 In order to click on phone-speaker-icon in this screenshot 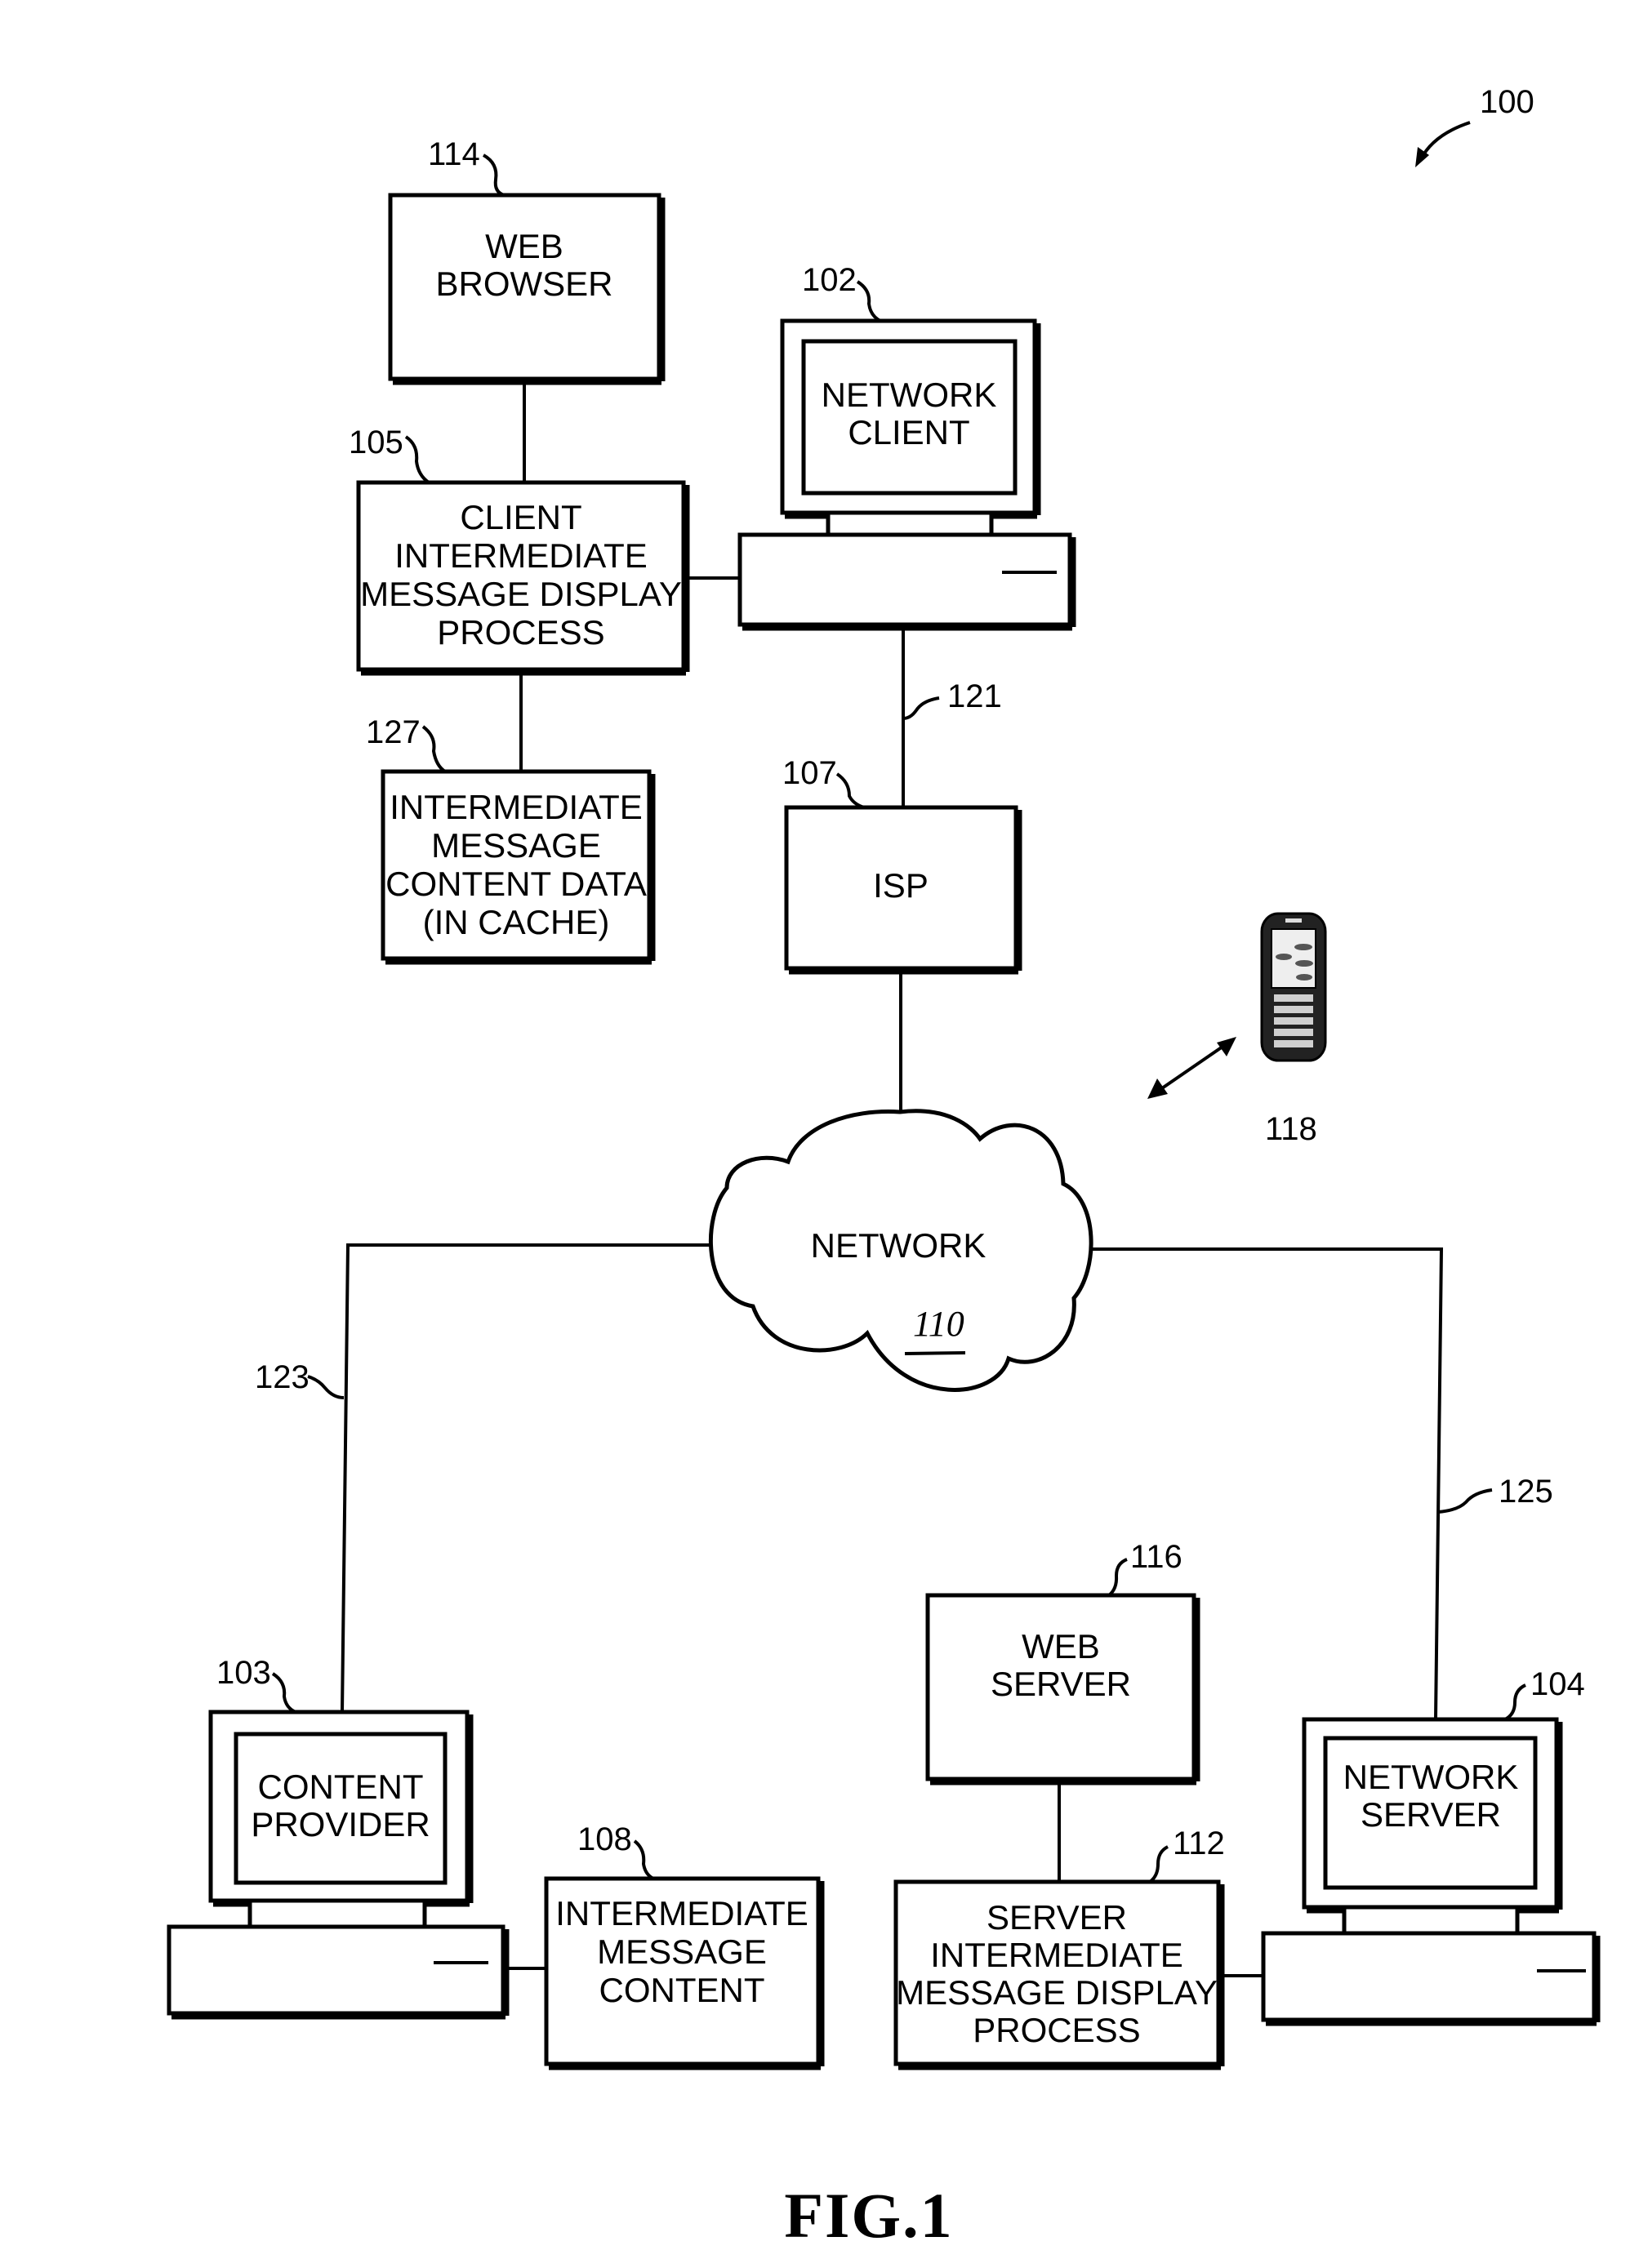, I will do `click(1293, 920)`.